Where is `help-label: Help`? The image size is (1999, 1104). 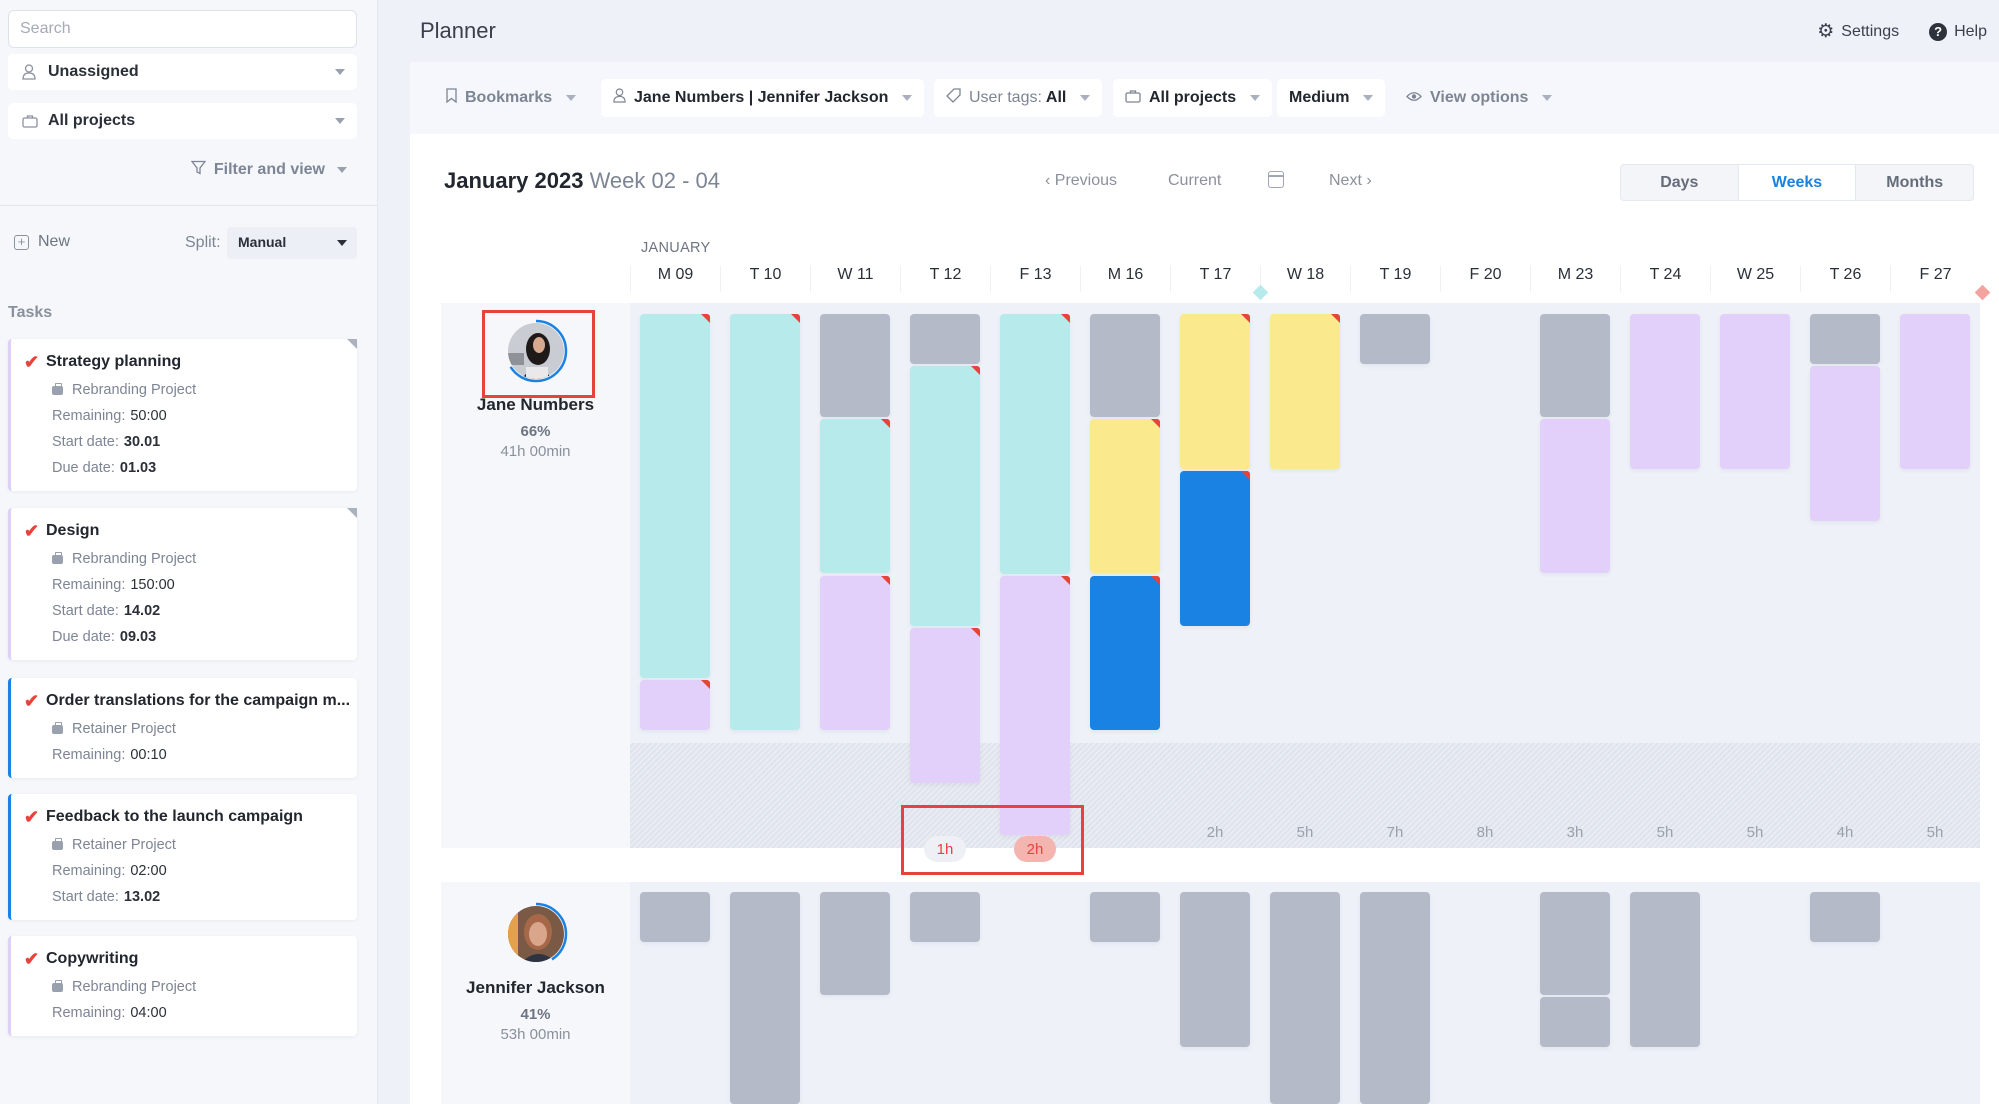
help-label: Help is located at coordinates (1970, 31).